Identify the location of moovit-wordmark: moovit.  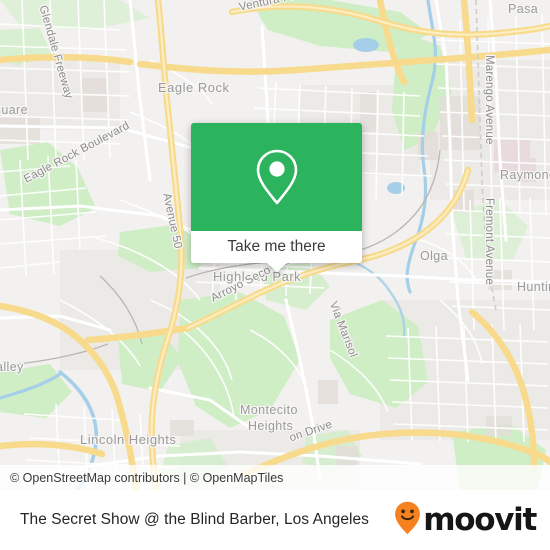
(480, 519).